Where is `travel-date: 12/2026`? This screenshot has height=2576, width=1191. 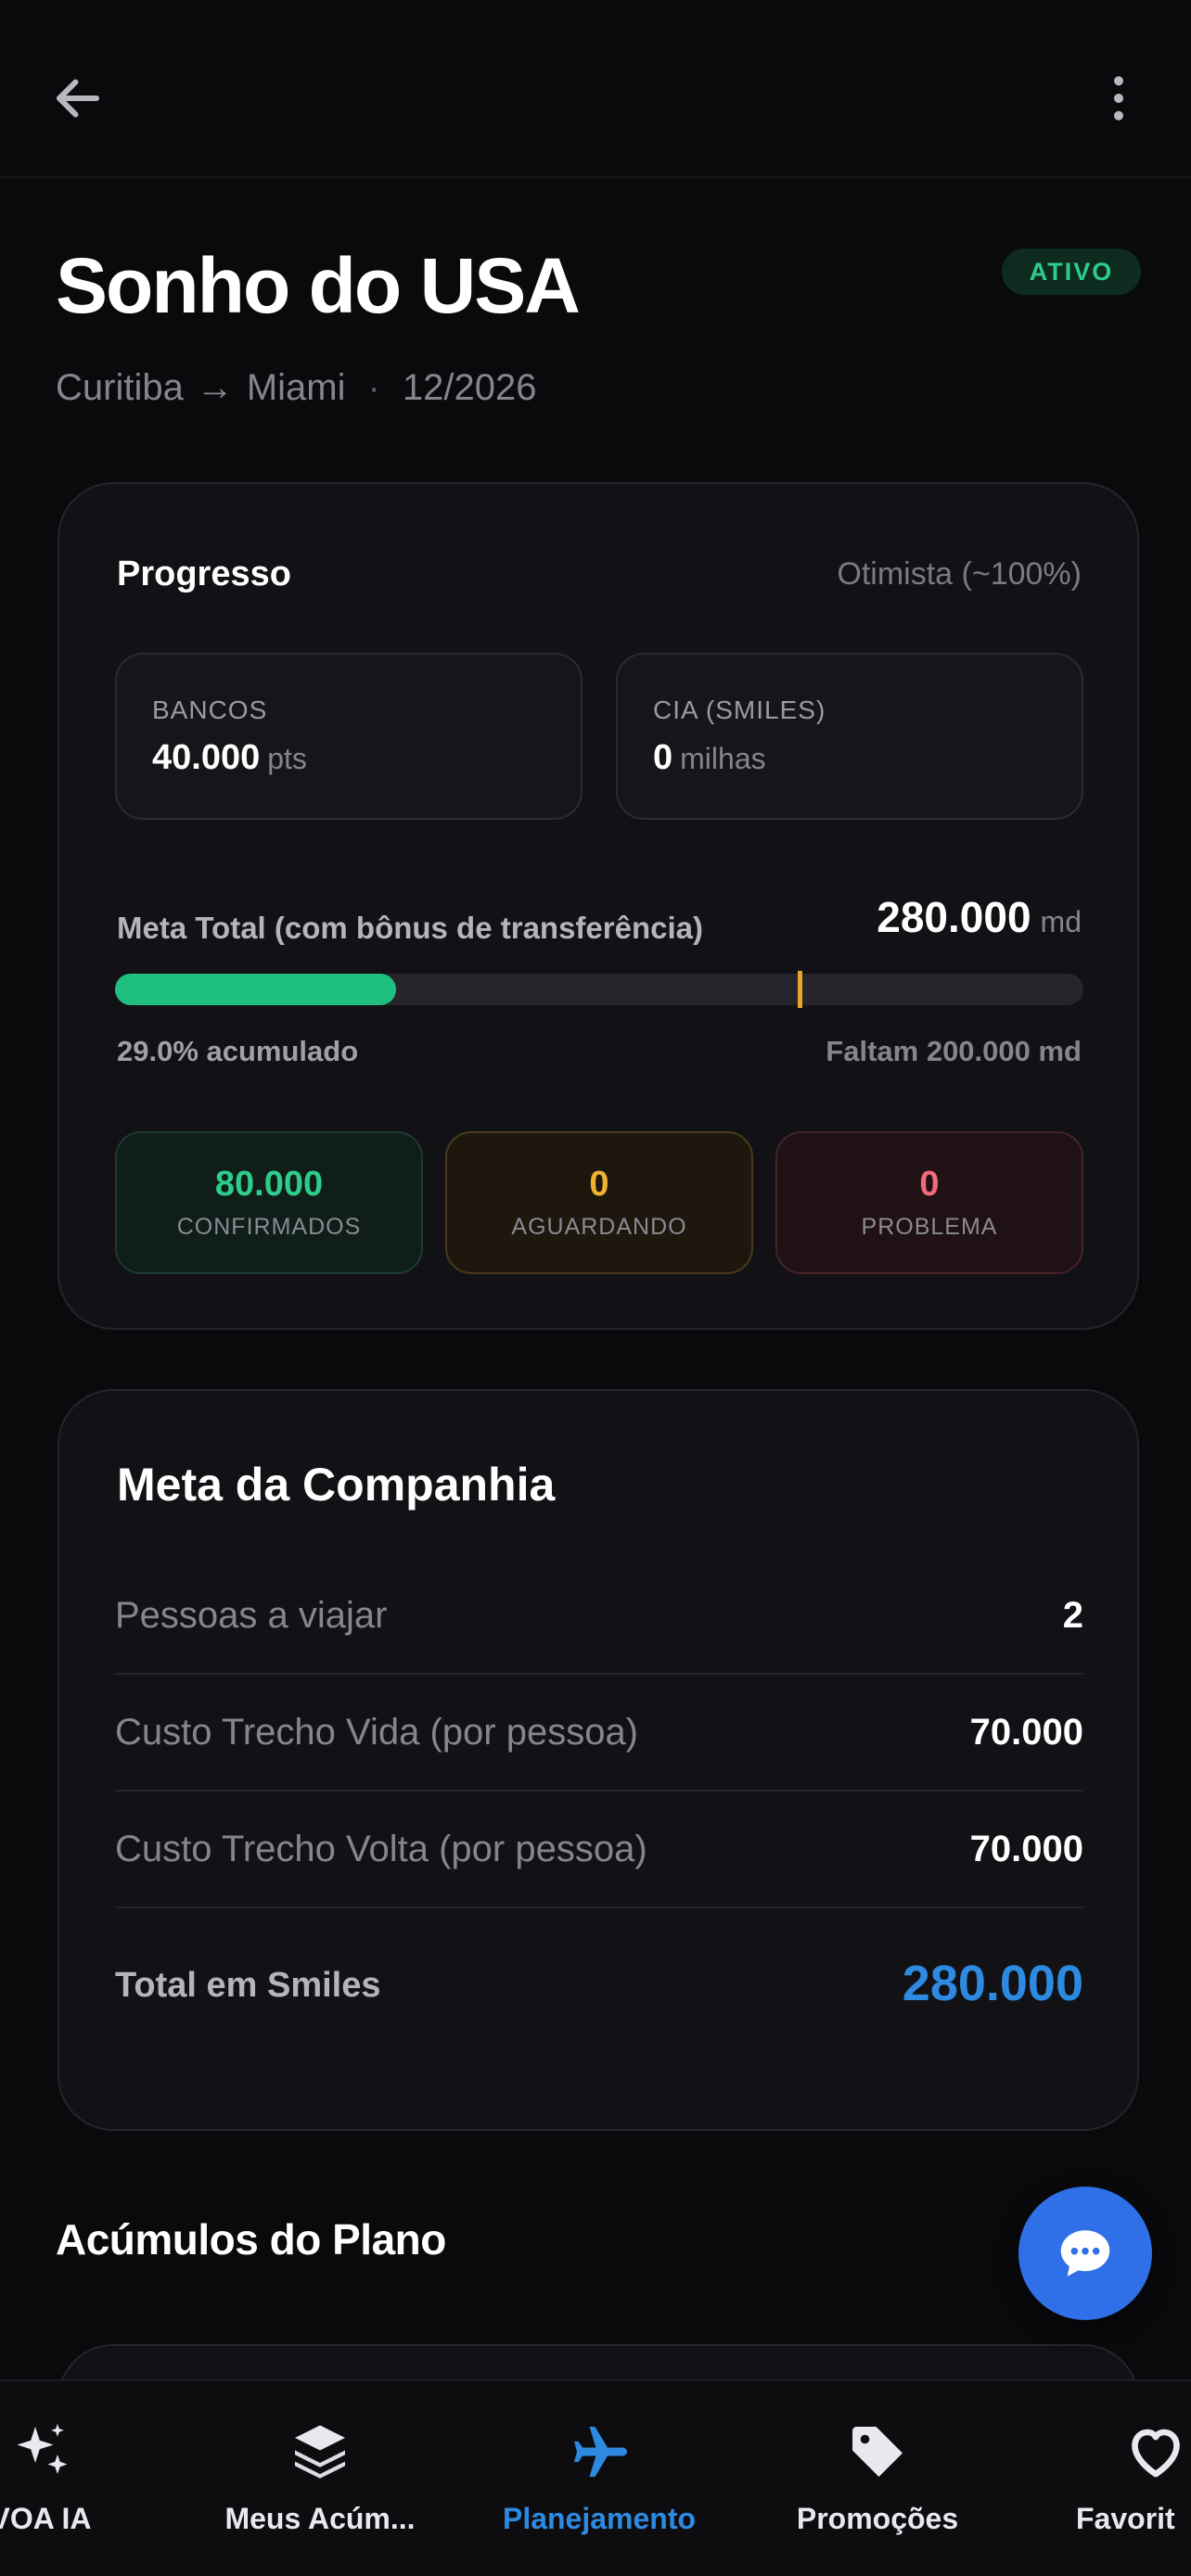 travel-date: 12/2026 is located at coordinates (469, 388).